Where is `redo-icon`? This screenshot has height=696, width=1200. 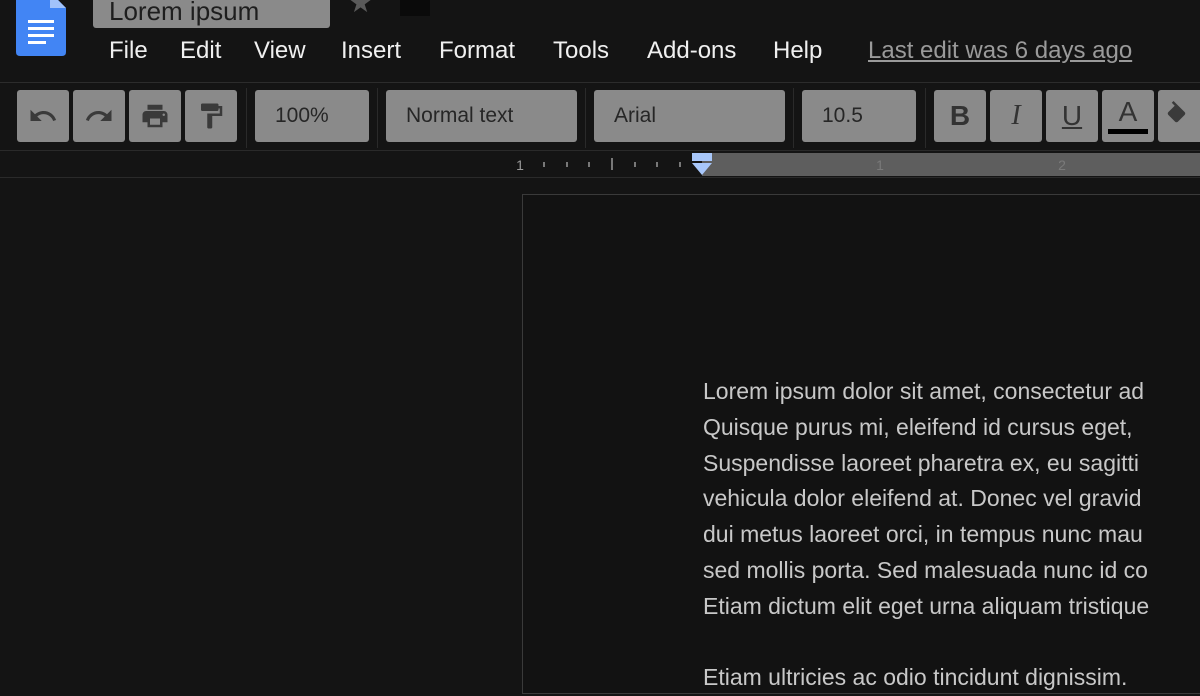 redo-icon is located at coordinates (98, 115).